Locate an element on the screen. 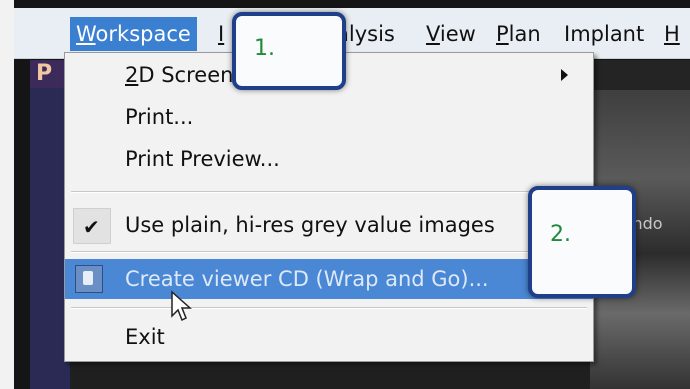 Image resolution: width=690 pixels, height=389 pixels. wrap-and-go-icon is located at coordinates (89, 279).